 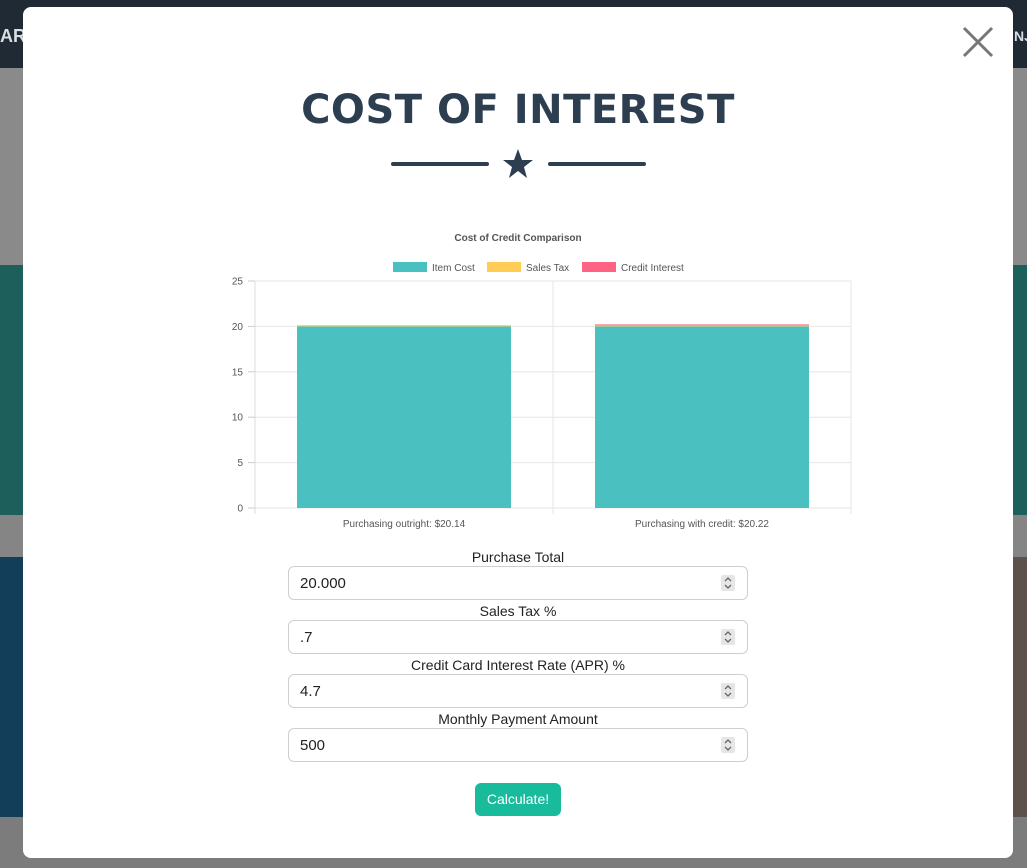 I want to click on background-section, so click(x=1020, y=687).